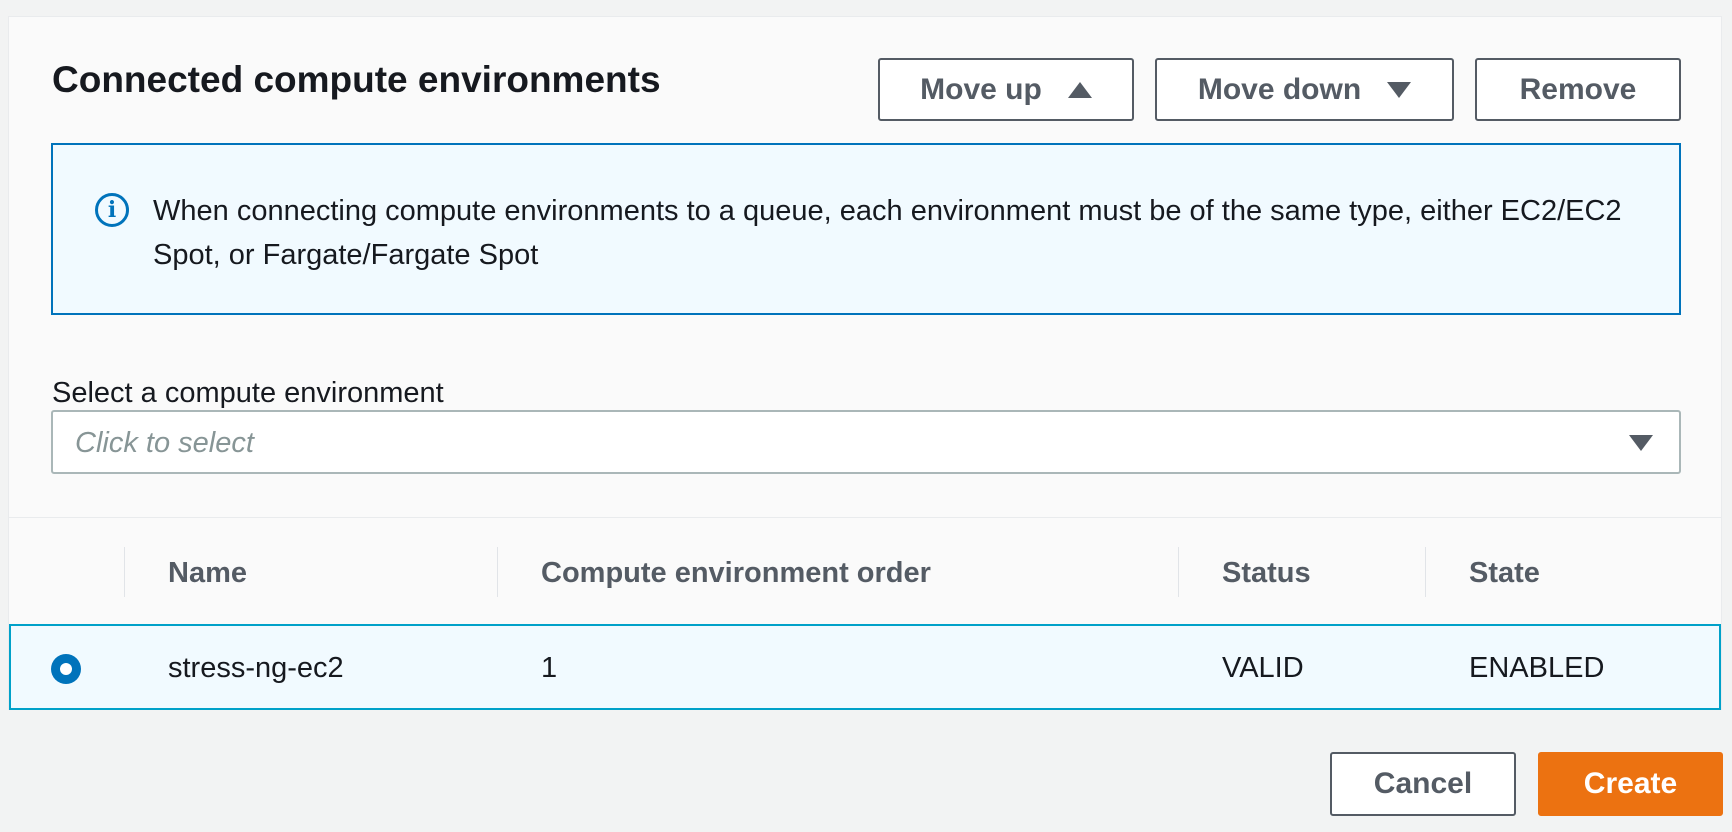  Describe the element at coordinates (207, 573) in the screenshot. I see `column-header-name: Name` at that location.